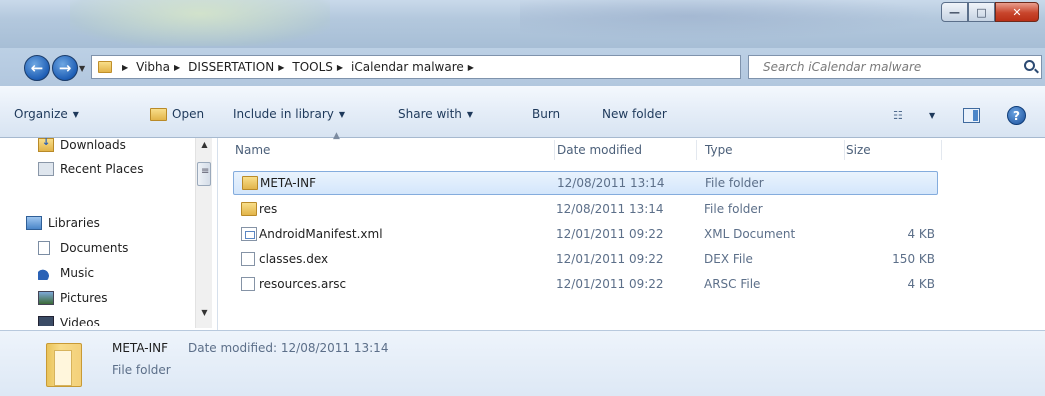 This screenshot has height=396, width=1045. What do you see at coordinates (46, 298) in the screenshot?
I see `pictures-icon` at bounding box center [46, 298].